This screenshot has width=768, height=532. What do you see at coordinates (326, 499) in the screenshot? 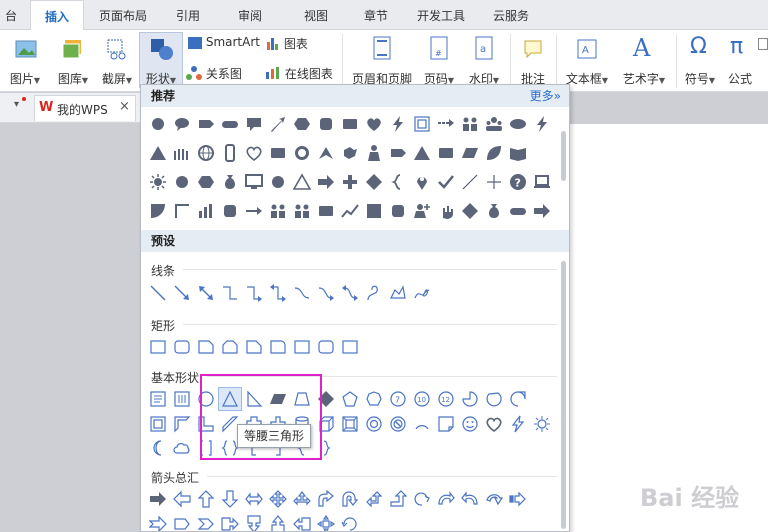
I see `arrow-bend-icon` at bounding box center [326, 499].